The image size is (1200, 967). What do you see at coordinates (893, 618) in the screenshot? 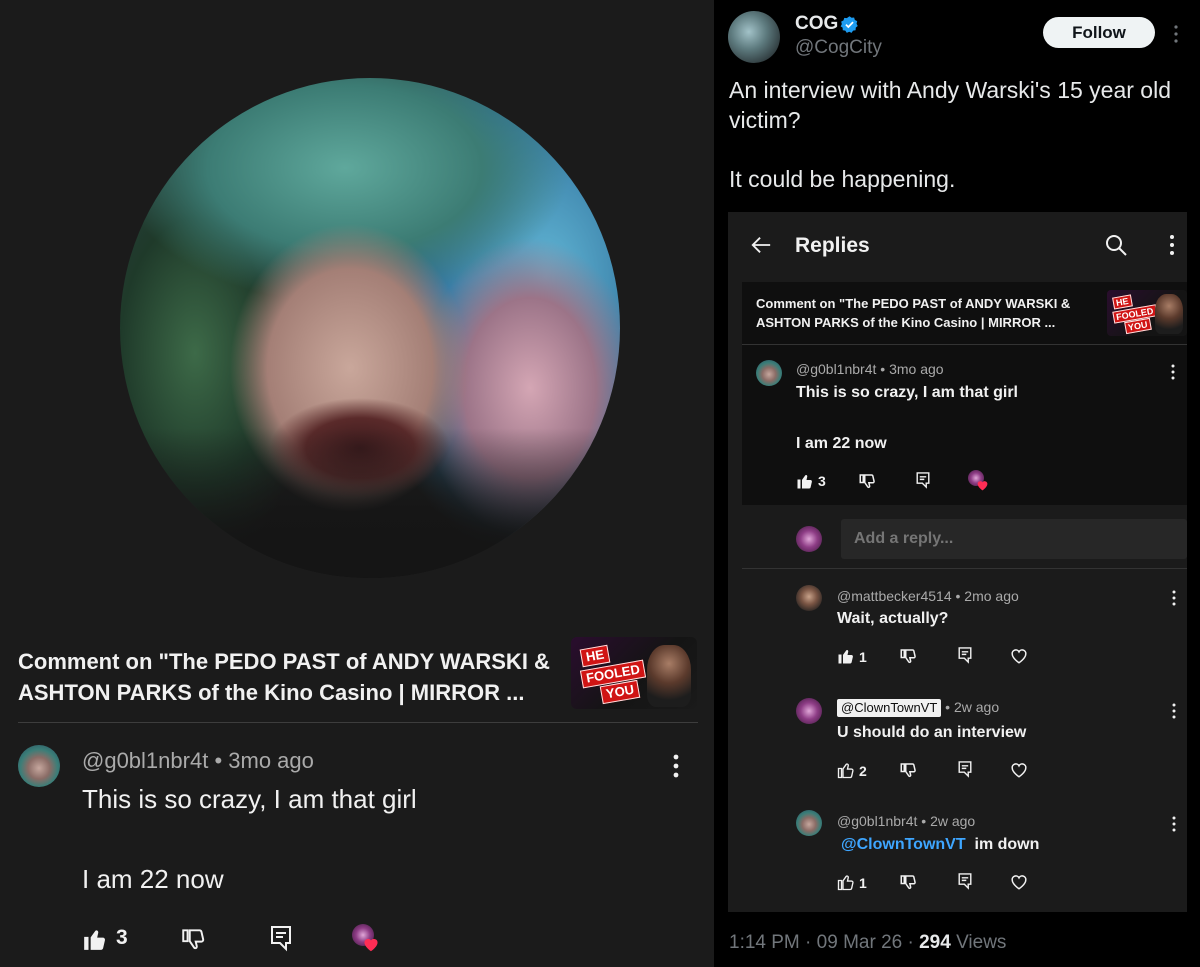
I see `reply-text: Wait, actually?` at bounding box center [893, 618].